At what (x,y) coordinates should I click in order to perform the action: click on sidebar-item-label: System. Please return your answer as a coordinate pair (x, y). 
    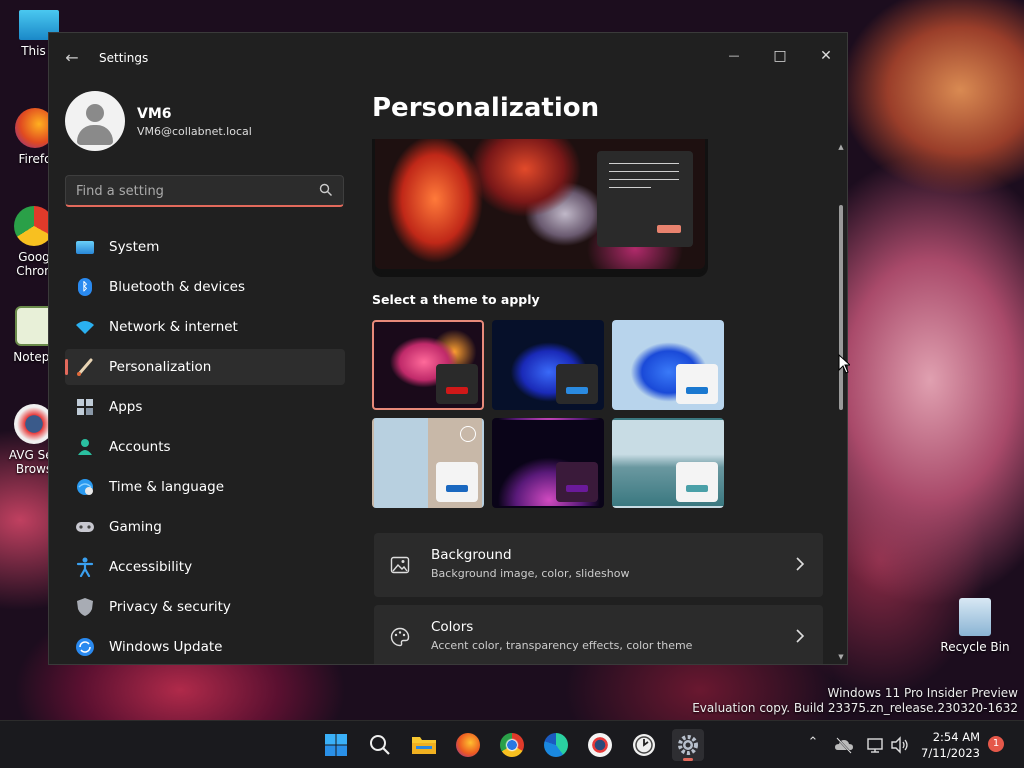
    Looking at the image, I should click on (134, 247).